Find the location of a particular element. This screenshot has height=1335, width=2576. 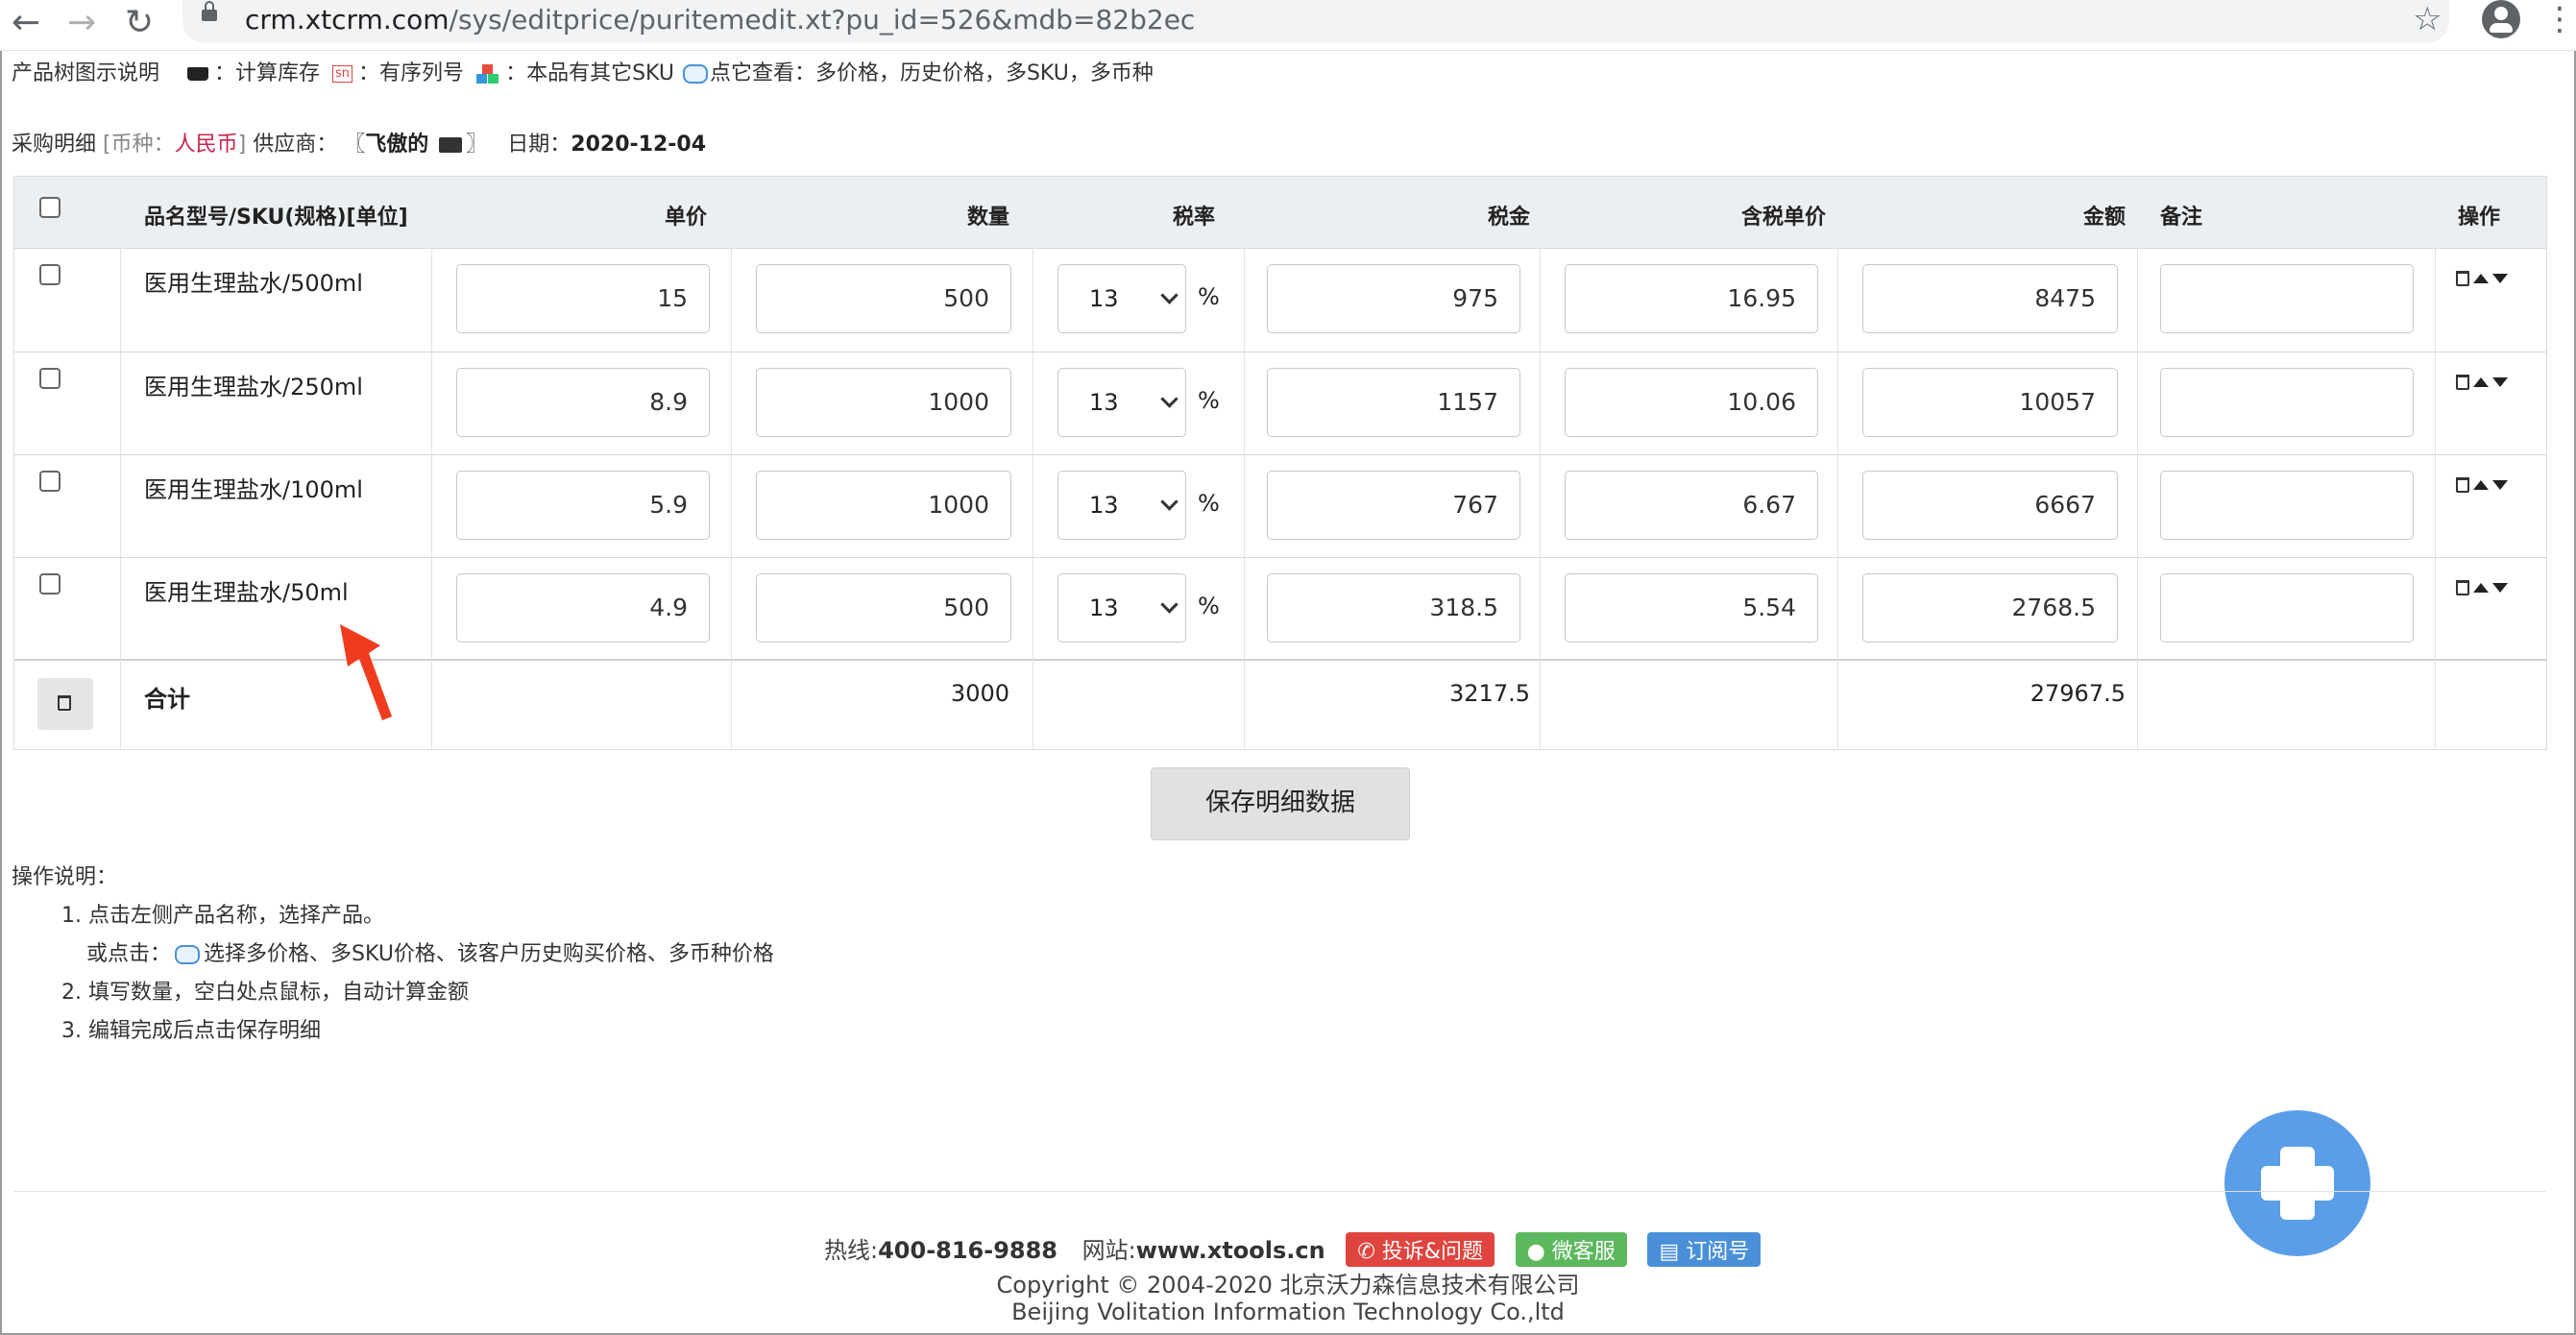

unit-price-input: 15 is located at coordinates (583, 298).